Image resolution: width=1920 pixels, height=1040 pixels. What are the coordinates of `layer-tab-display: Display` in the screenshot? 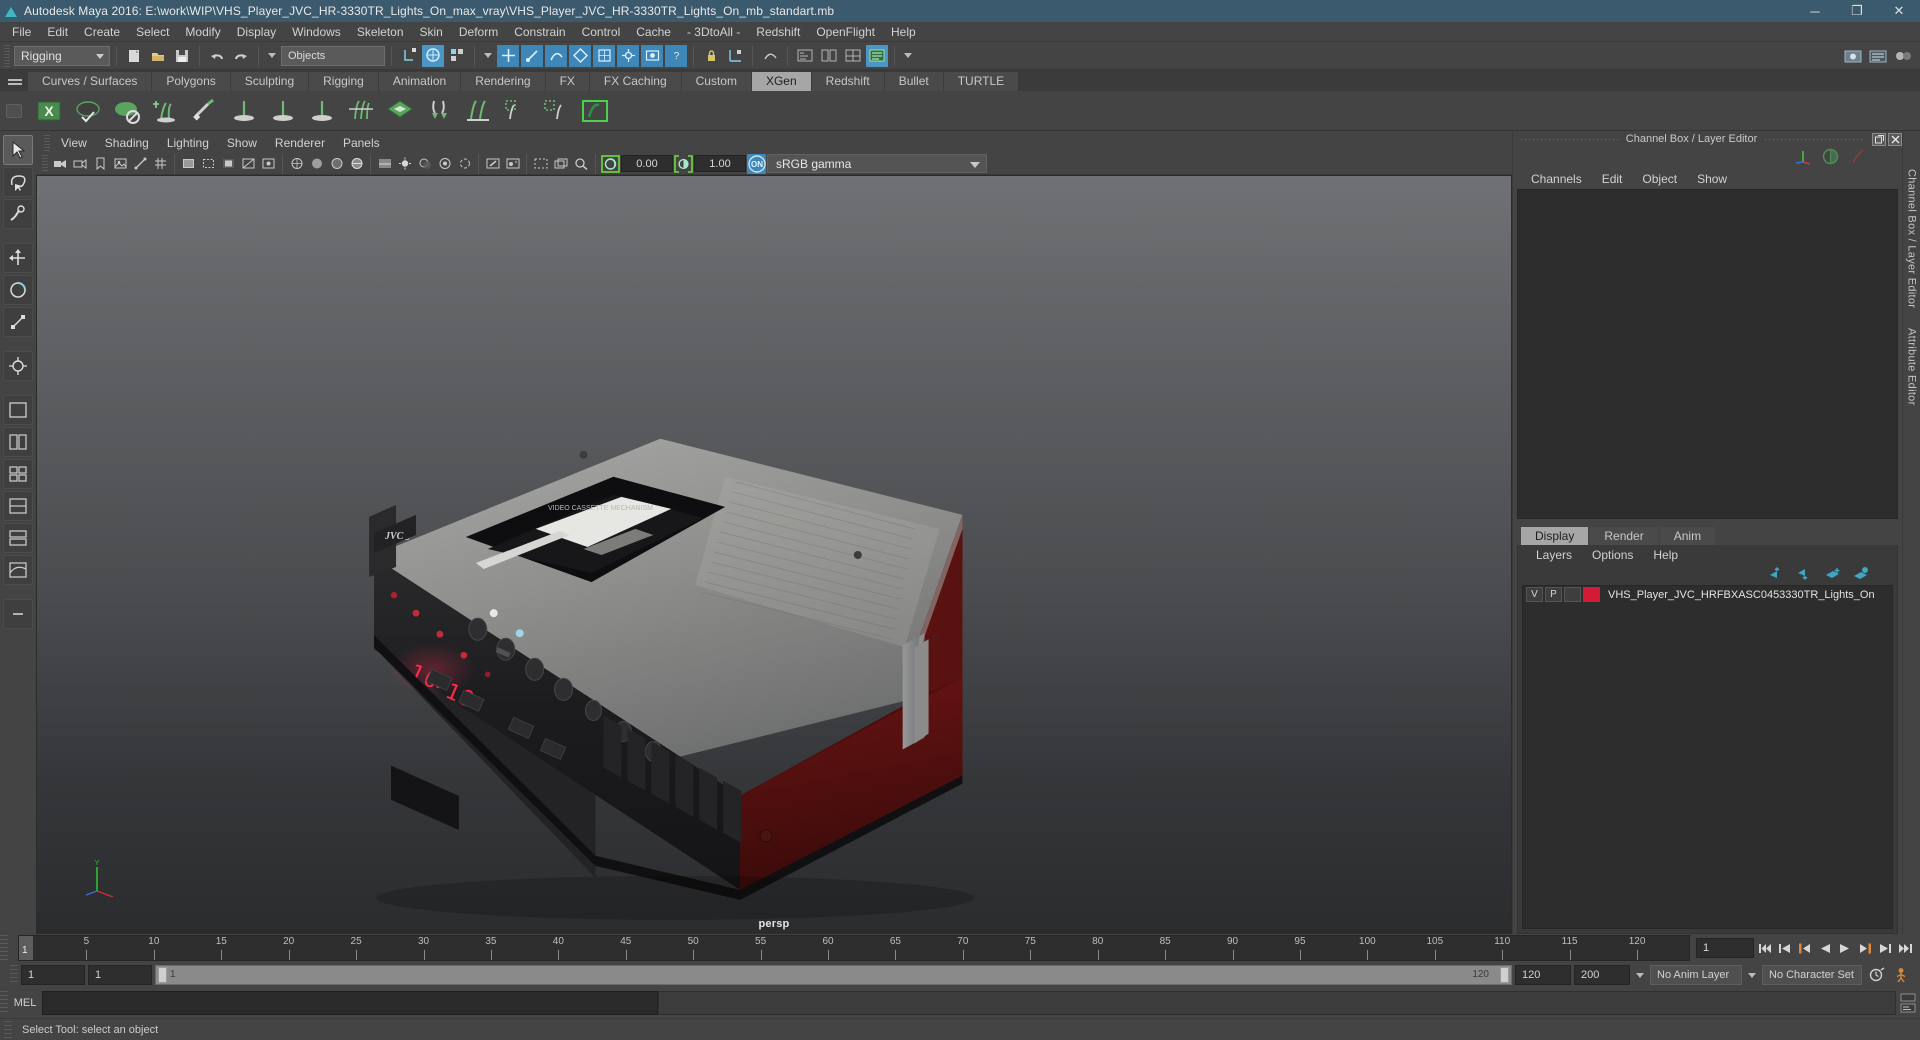 It's located at (1555, 536).